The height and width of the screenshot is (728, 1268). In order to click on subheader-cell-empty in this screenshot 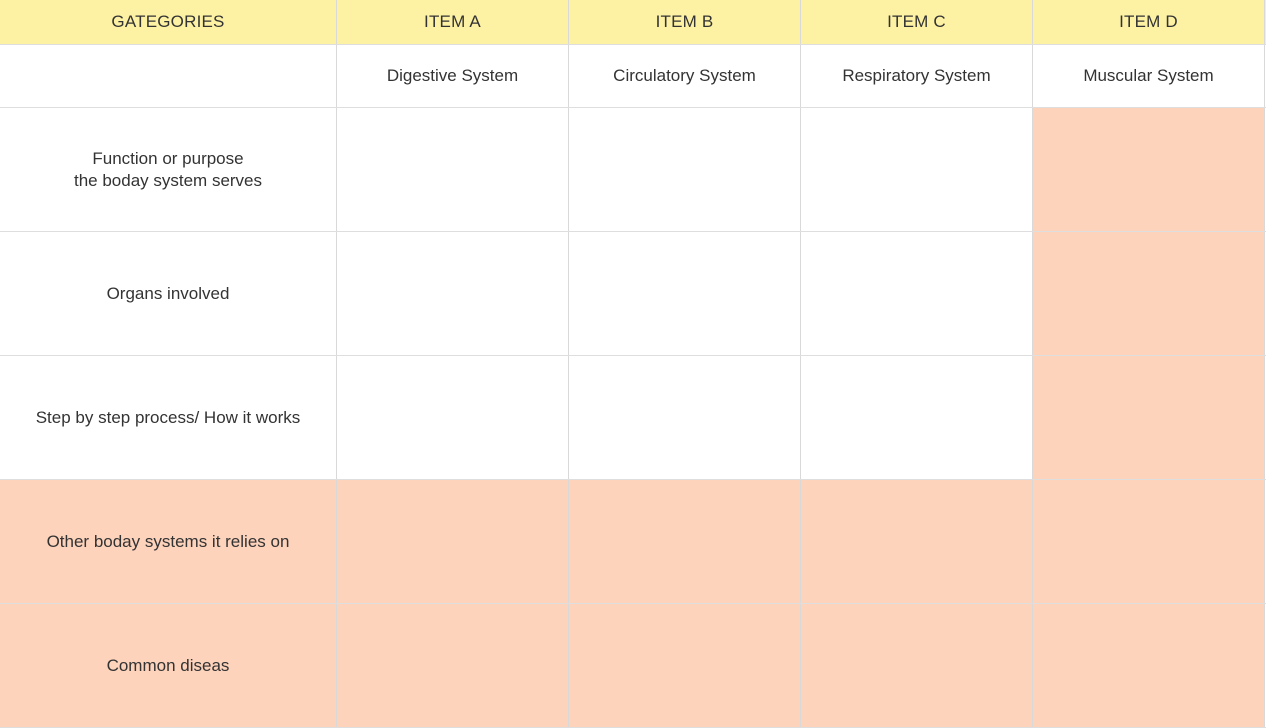, I will do `click(168, 76)`.